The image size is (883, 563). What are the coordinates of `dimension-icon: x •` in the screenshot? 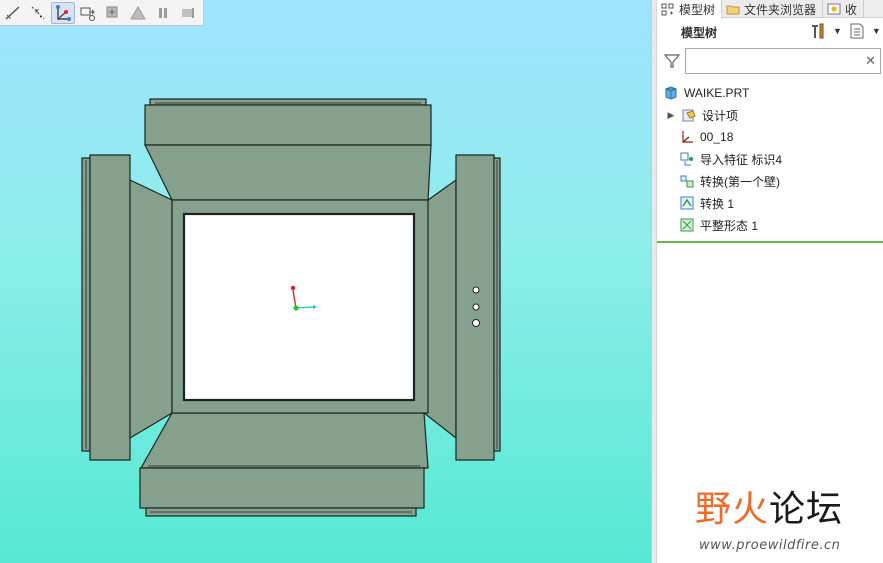 It's located at (38, 13).